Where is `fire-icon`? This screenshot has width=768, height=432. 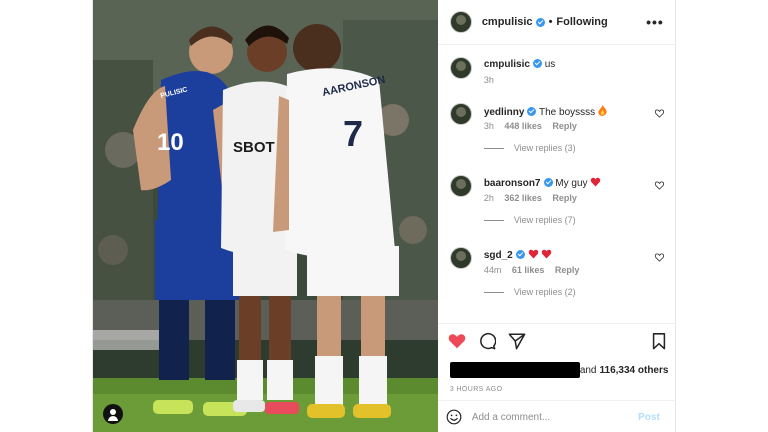
fire-icon is located at coordinates (602, 110).